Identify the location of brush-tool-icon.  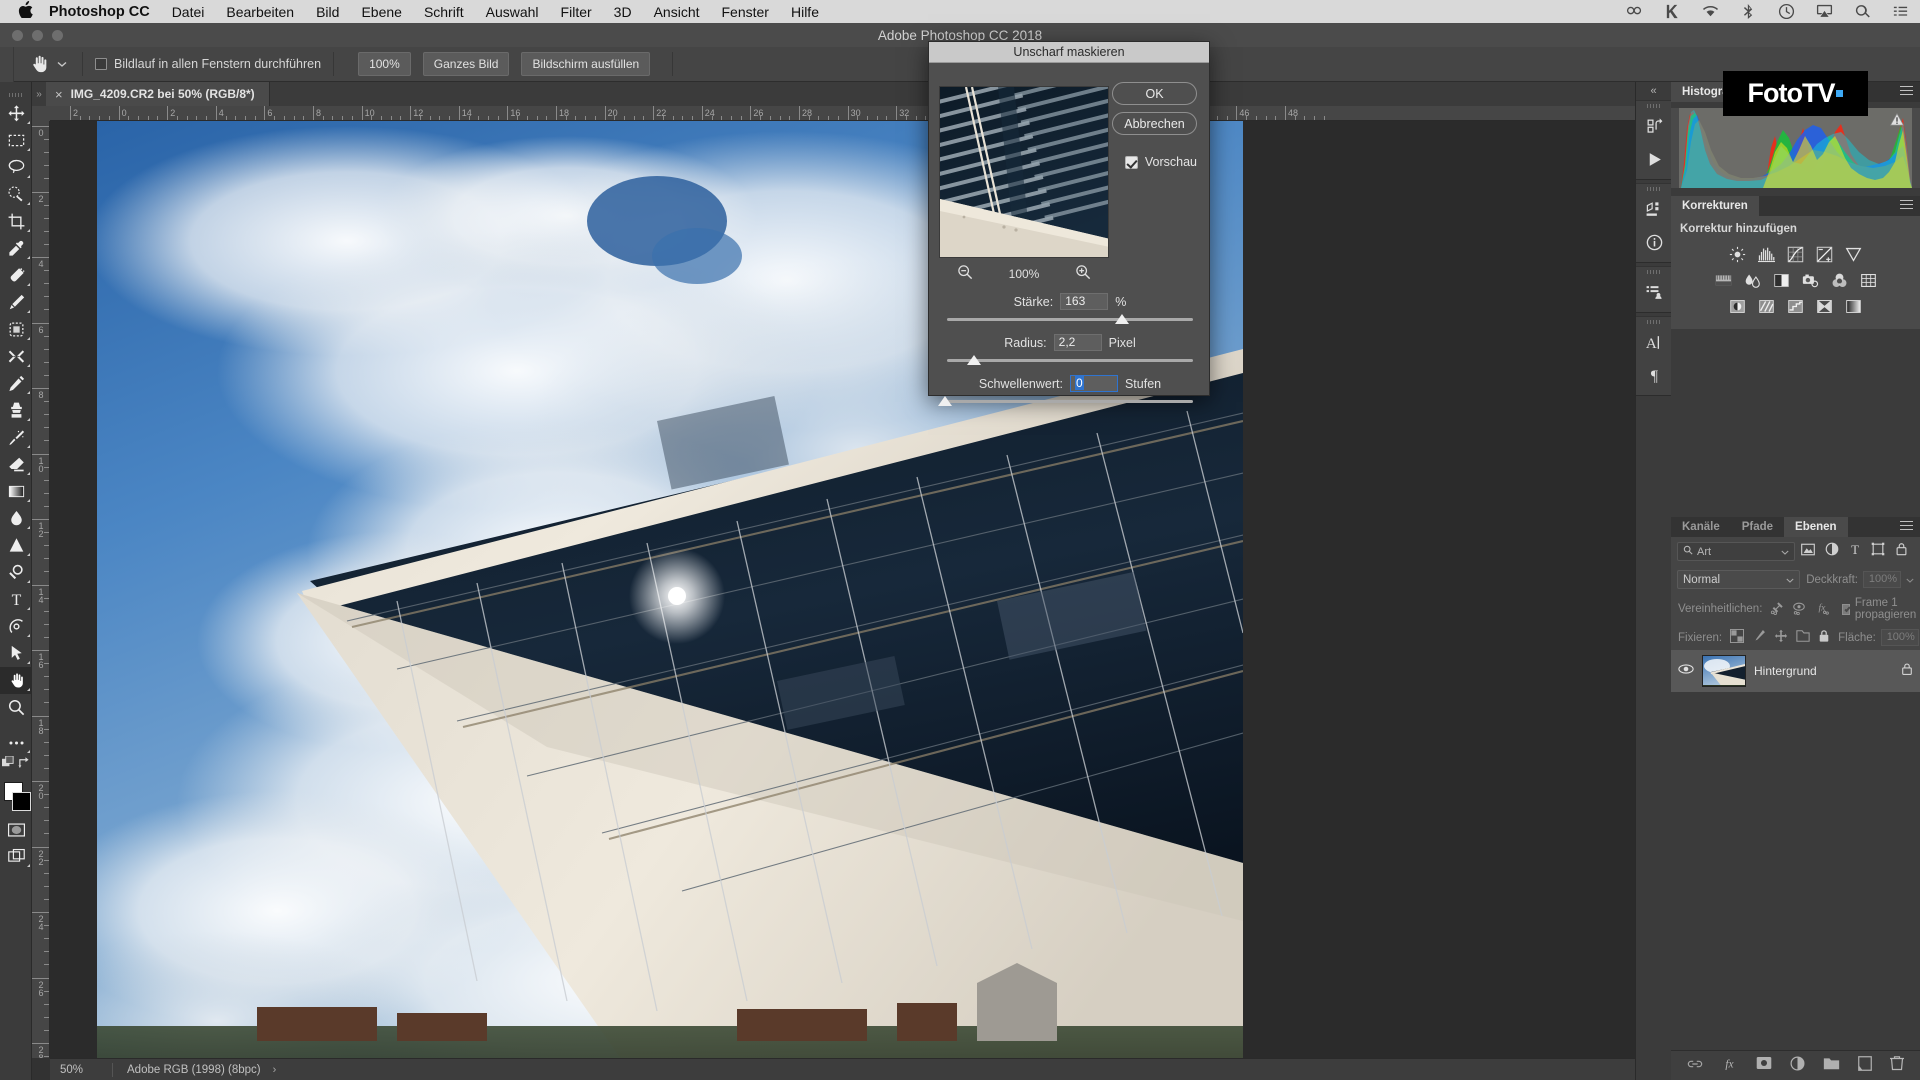
(16, 302).